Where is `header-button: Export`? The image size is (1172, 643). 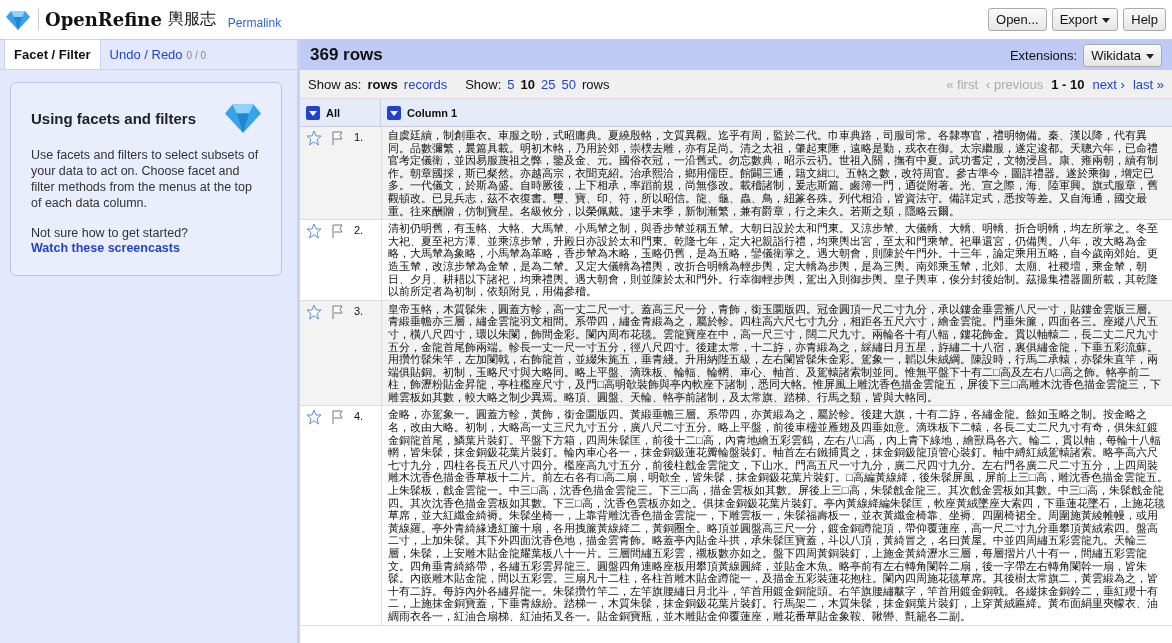
header-button: Export is located at coordinates (1085, 19).